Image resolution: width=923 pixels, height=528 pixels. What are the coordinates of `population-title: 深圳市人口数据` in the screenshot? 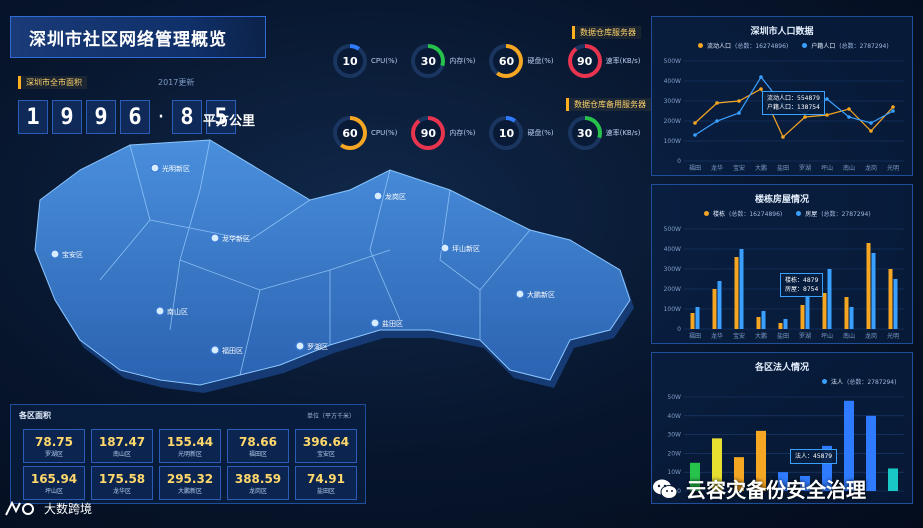 It's located at (782, 32).